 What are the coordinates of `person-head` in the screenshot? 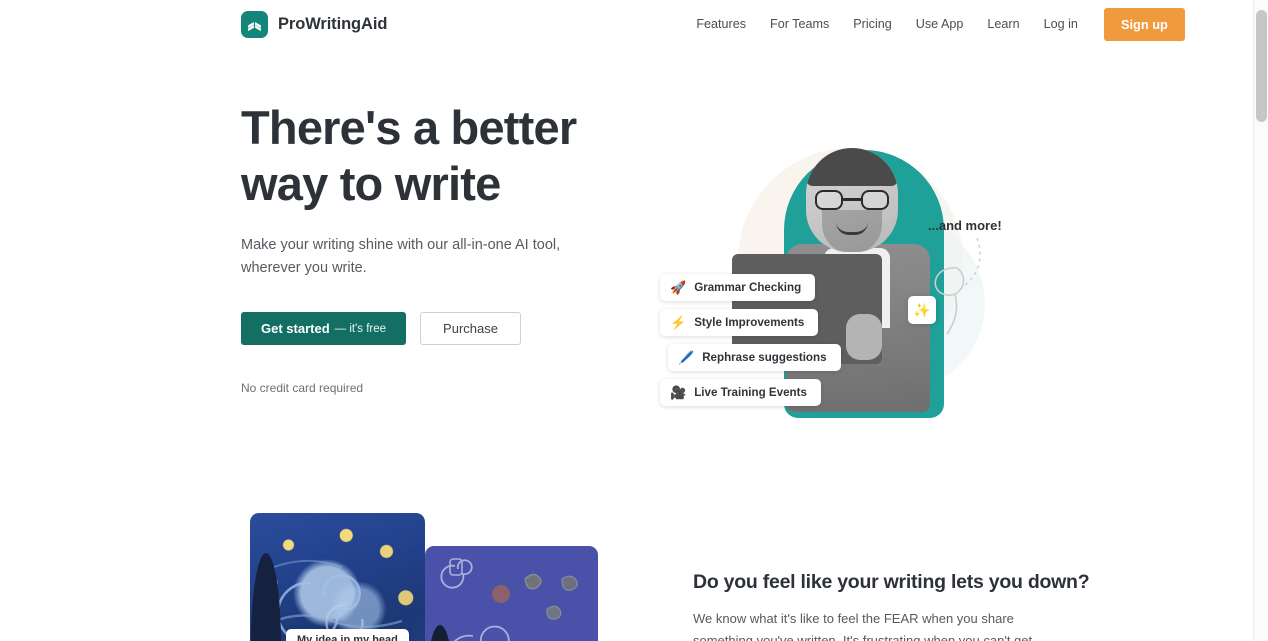 It's located at (852, 200).